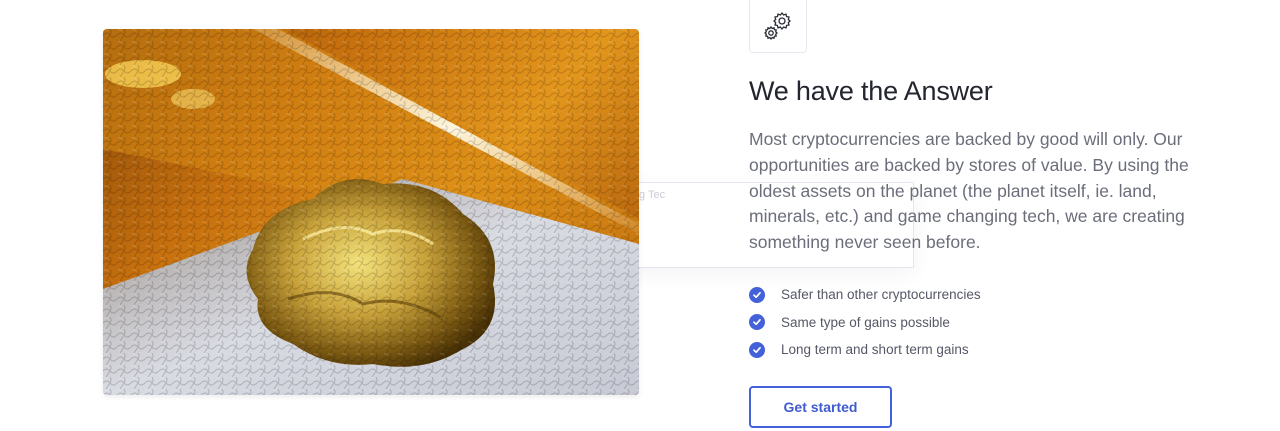 The height and width of the screenshot is (431, 1280). I want to click on feature-text: Long term and short term gains, so click(875, 350).